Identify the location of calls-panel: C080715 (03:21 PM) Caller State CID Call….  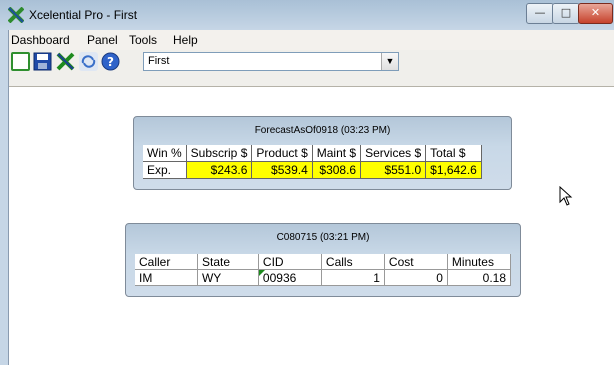
(323, 260).